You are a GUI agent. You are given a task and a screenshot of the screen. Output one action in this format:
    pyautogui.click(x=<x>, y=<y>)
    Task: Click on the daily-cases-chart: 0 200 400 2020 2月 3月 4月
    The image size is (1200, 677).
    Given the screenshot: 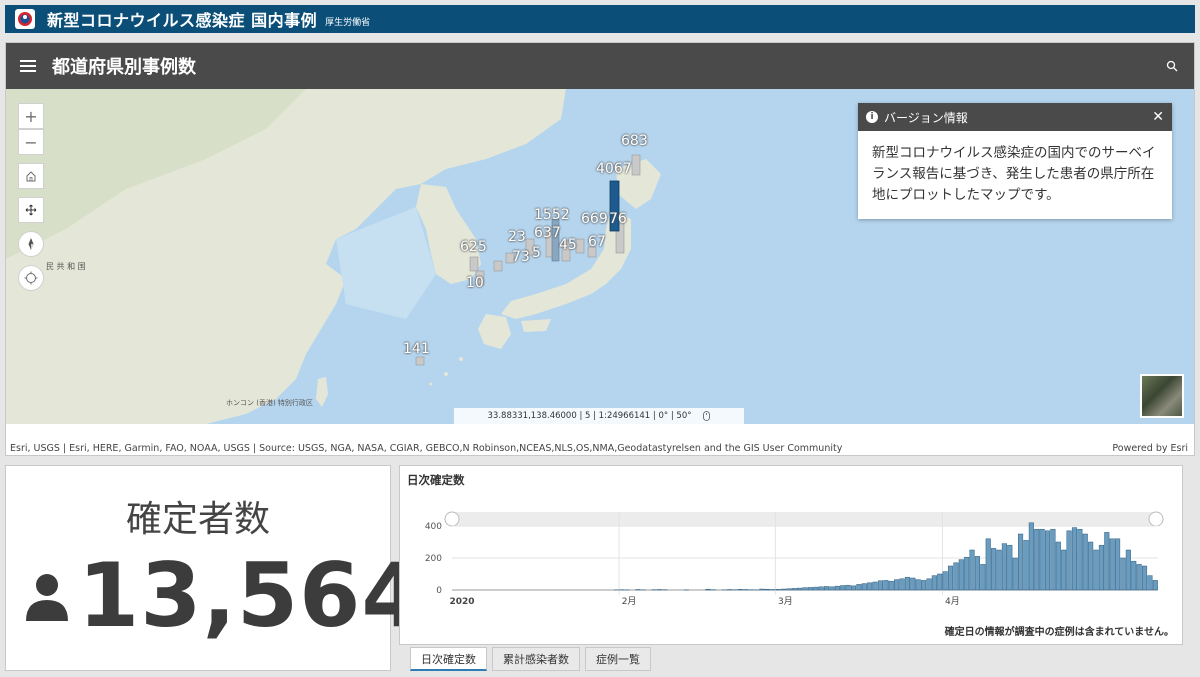 What is the action you would take?
    pyautogui.click(x=794, y=559)
    